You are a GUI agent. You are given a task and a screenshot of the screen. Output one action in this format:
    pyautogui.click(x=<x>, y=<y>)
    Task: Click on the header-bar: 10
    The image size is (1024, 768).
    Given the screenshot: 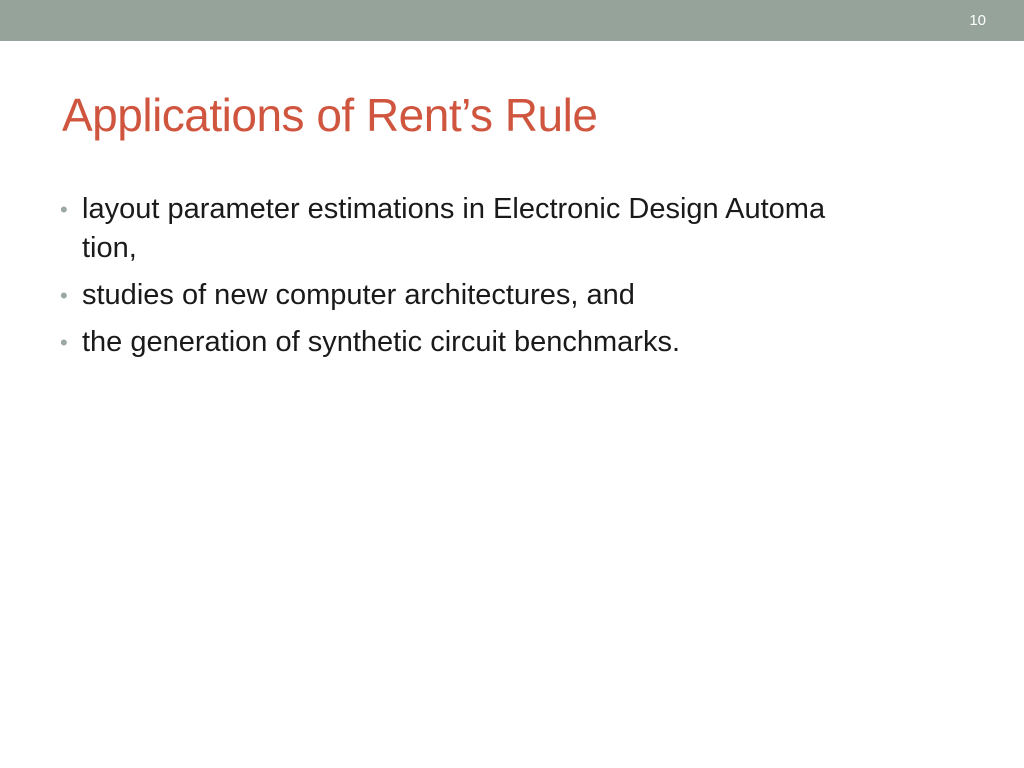 What is the action you would take?
    pyautogui.click(x=512, y=20)
    